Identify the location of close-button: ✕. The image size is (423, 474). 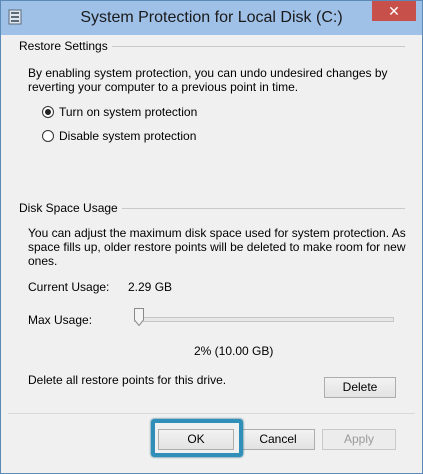
(394, 11).